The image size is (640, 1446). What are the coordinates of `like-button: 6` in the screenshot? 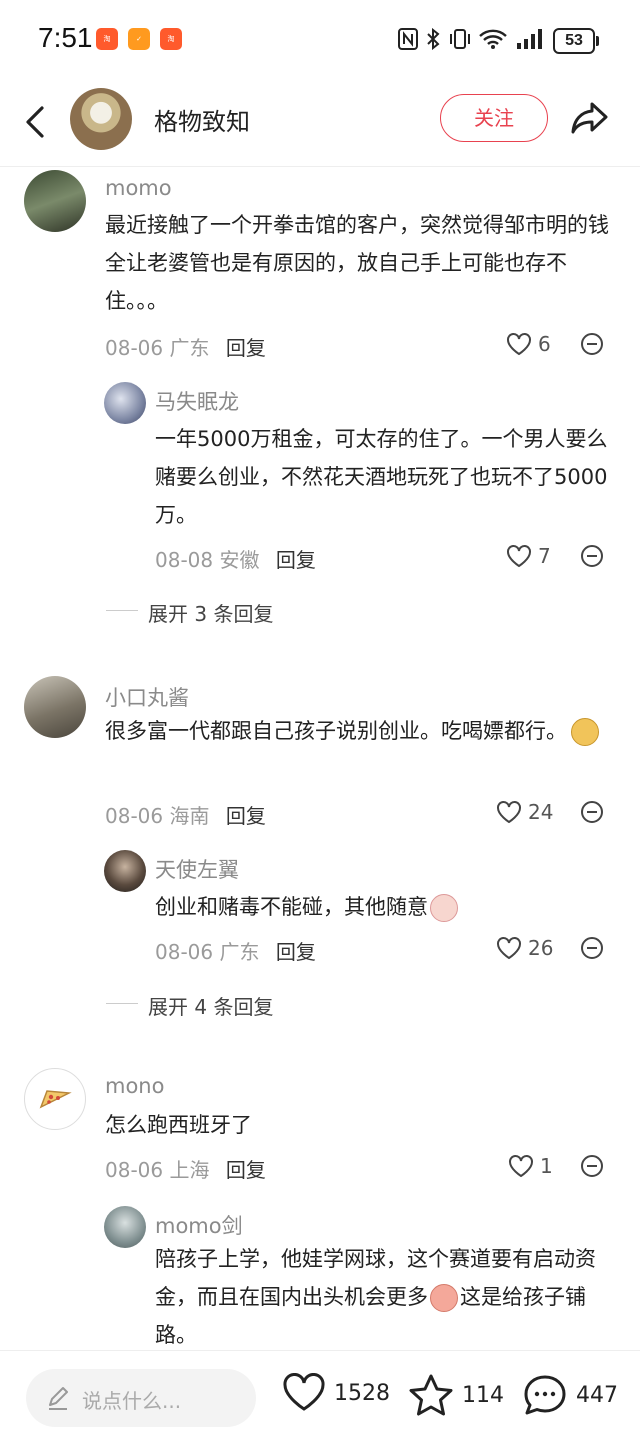 It's located at (528, 344).